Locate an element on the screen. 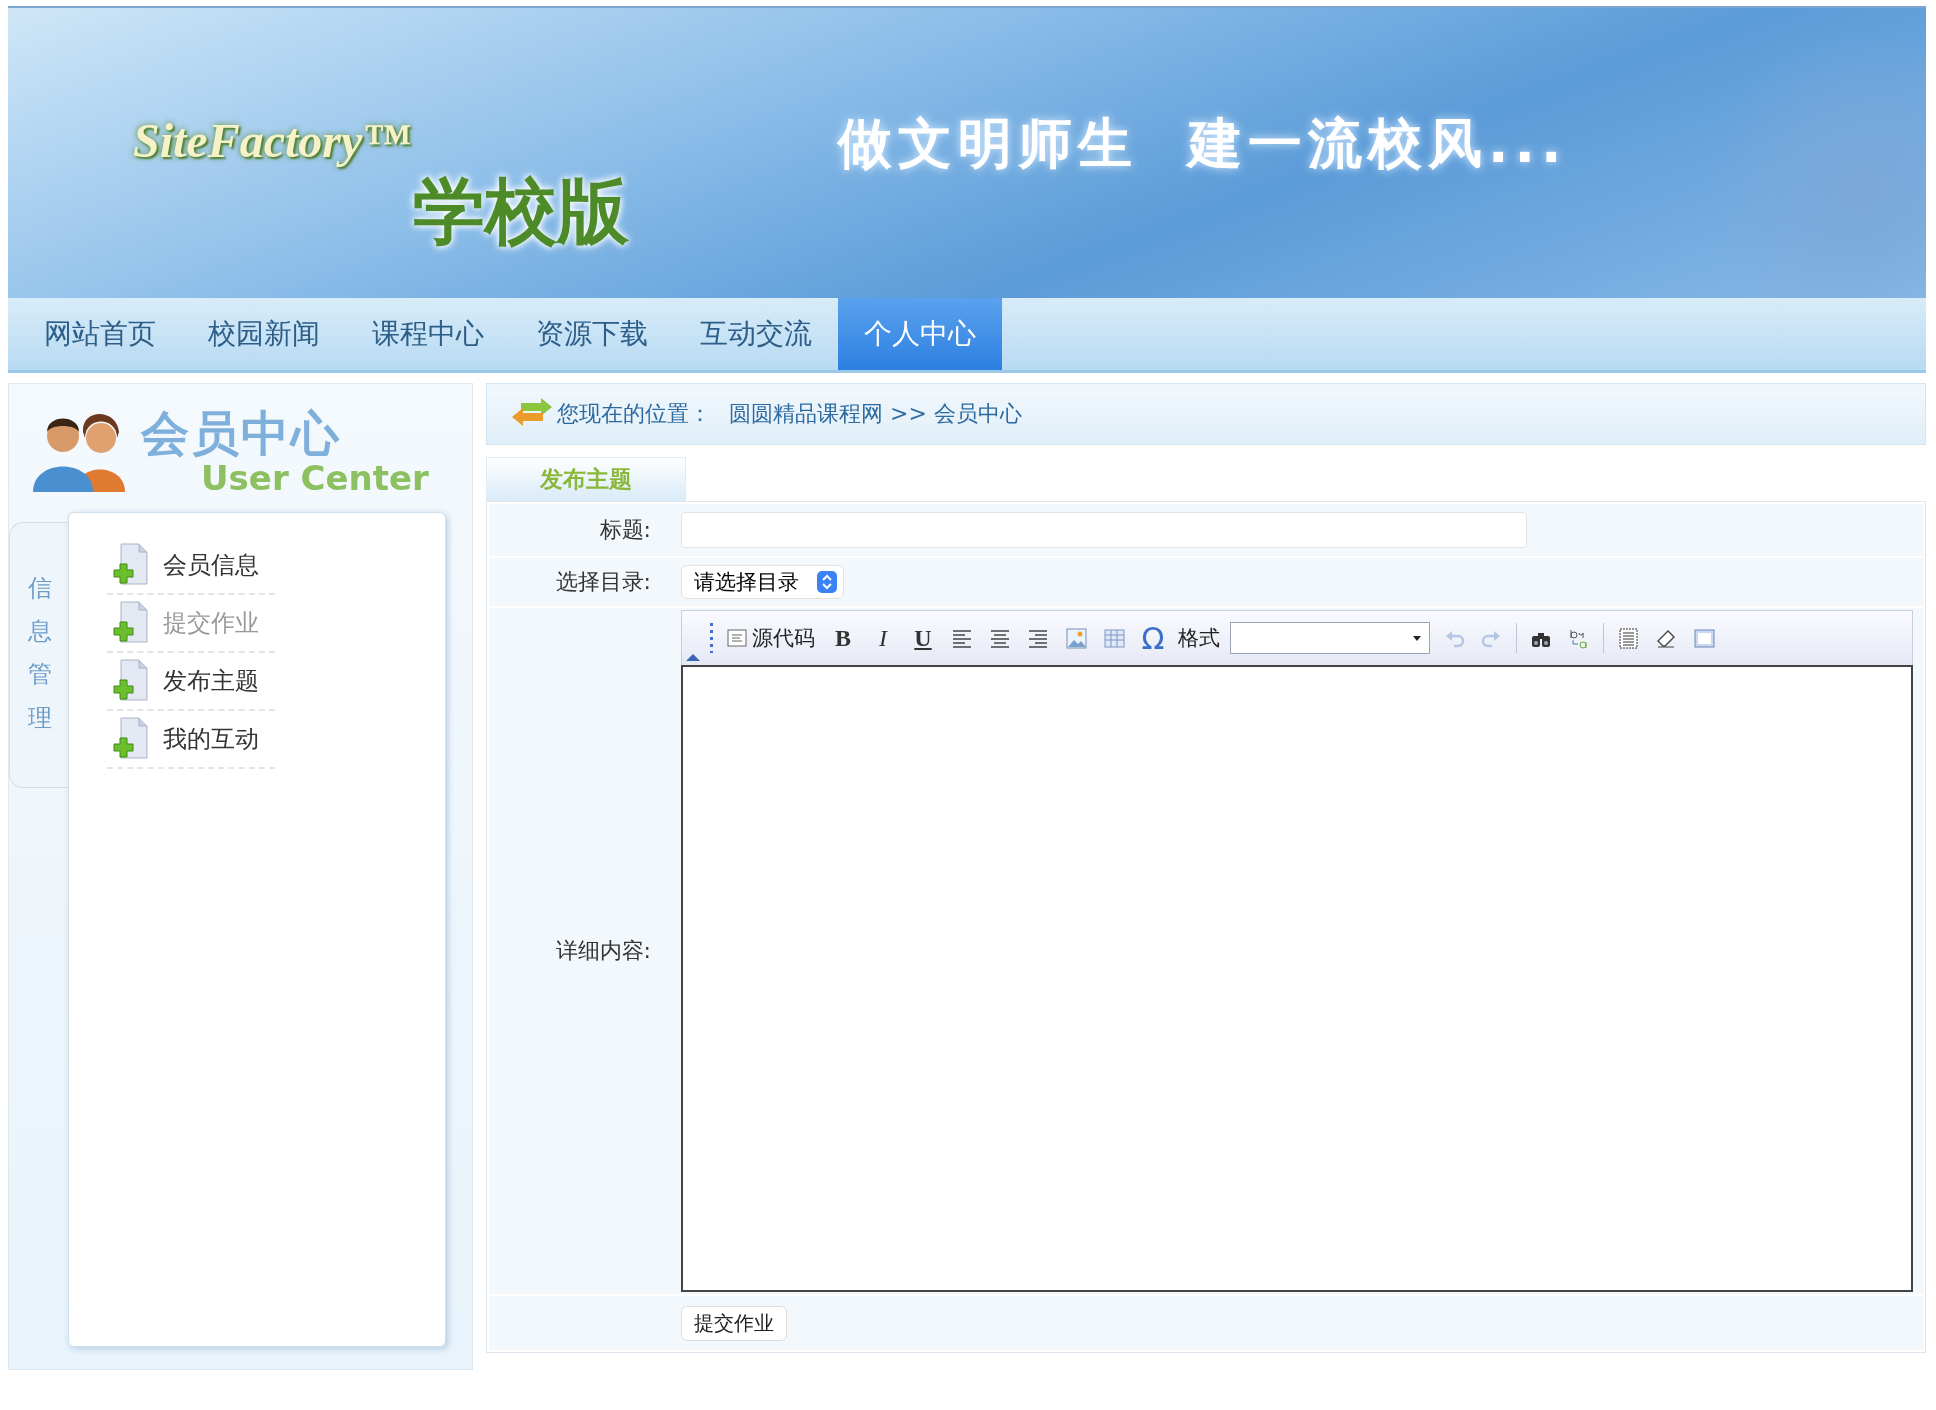  align-left-icon is located at coordinates (962, 638).